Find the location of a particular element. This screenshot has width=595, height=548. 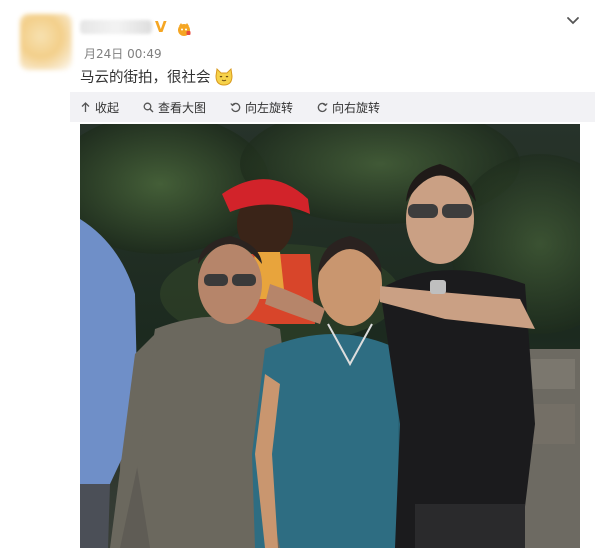

smirking-cat-emoji-icon is located at coordinates (223, 76).